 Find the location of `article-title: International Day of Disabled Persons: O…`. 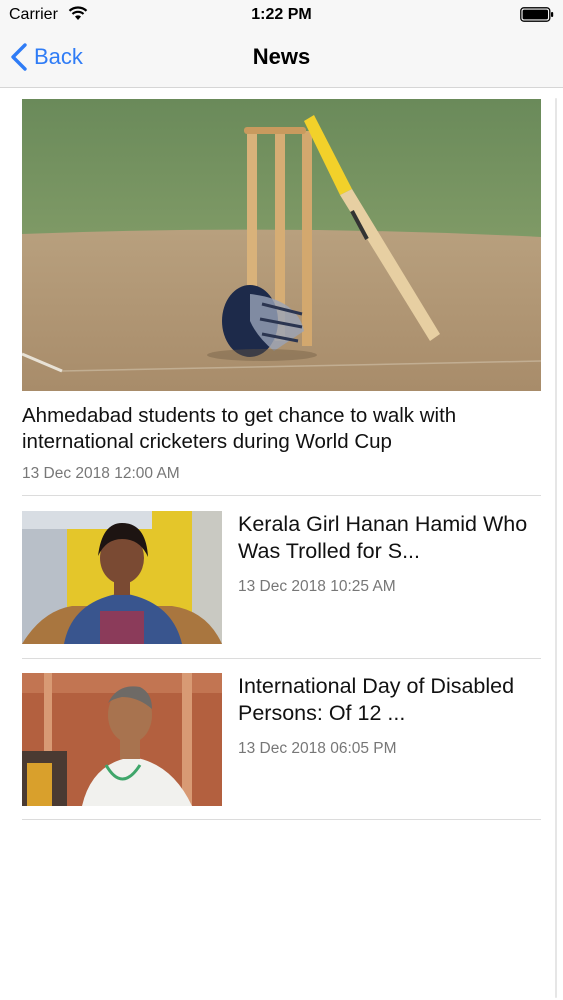

article-title: International Day of Disabled Persons: O… is located at coordinates (376, 699).